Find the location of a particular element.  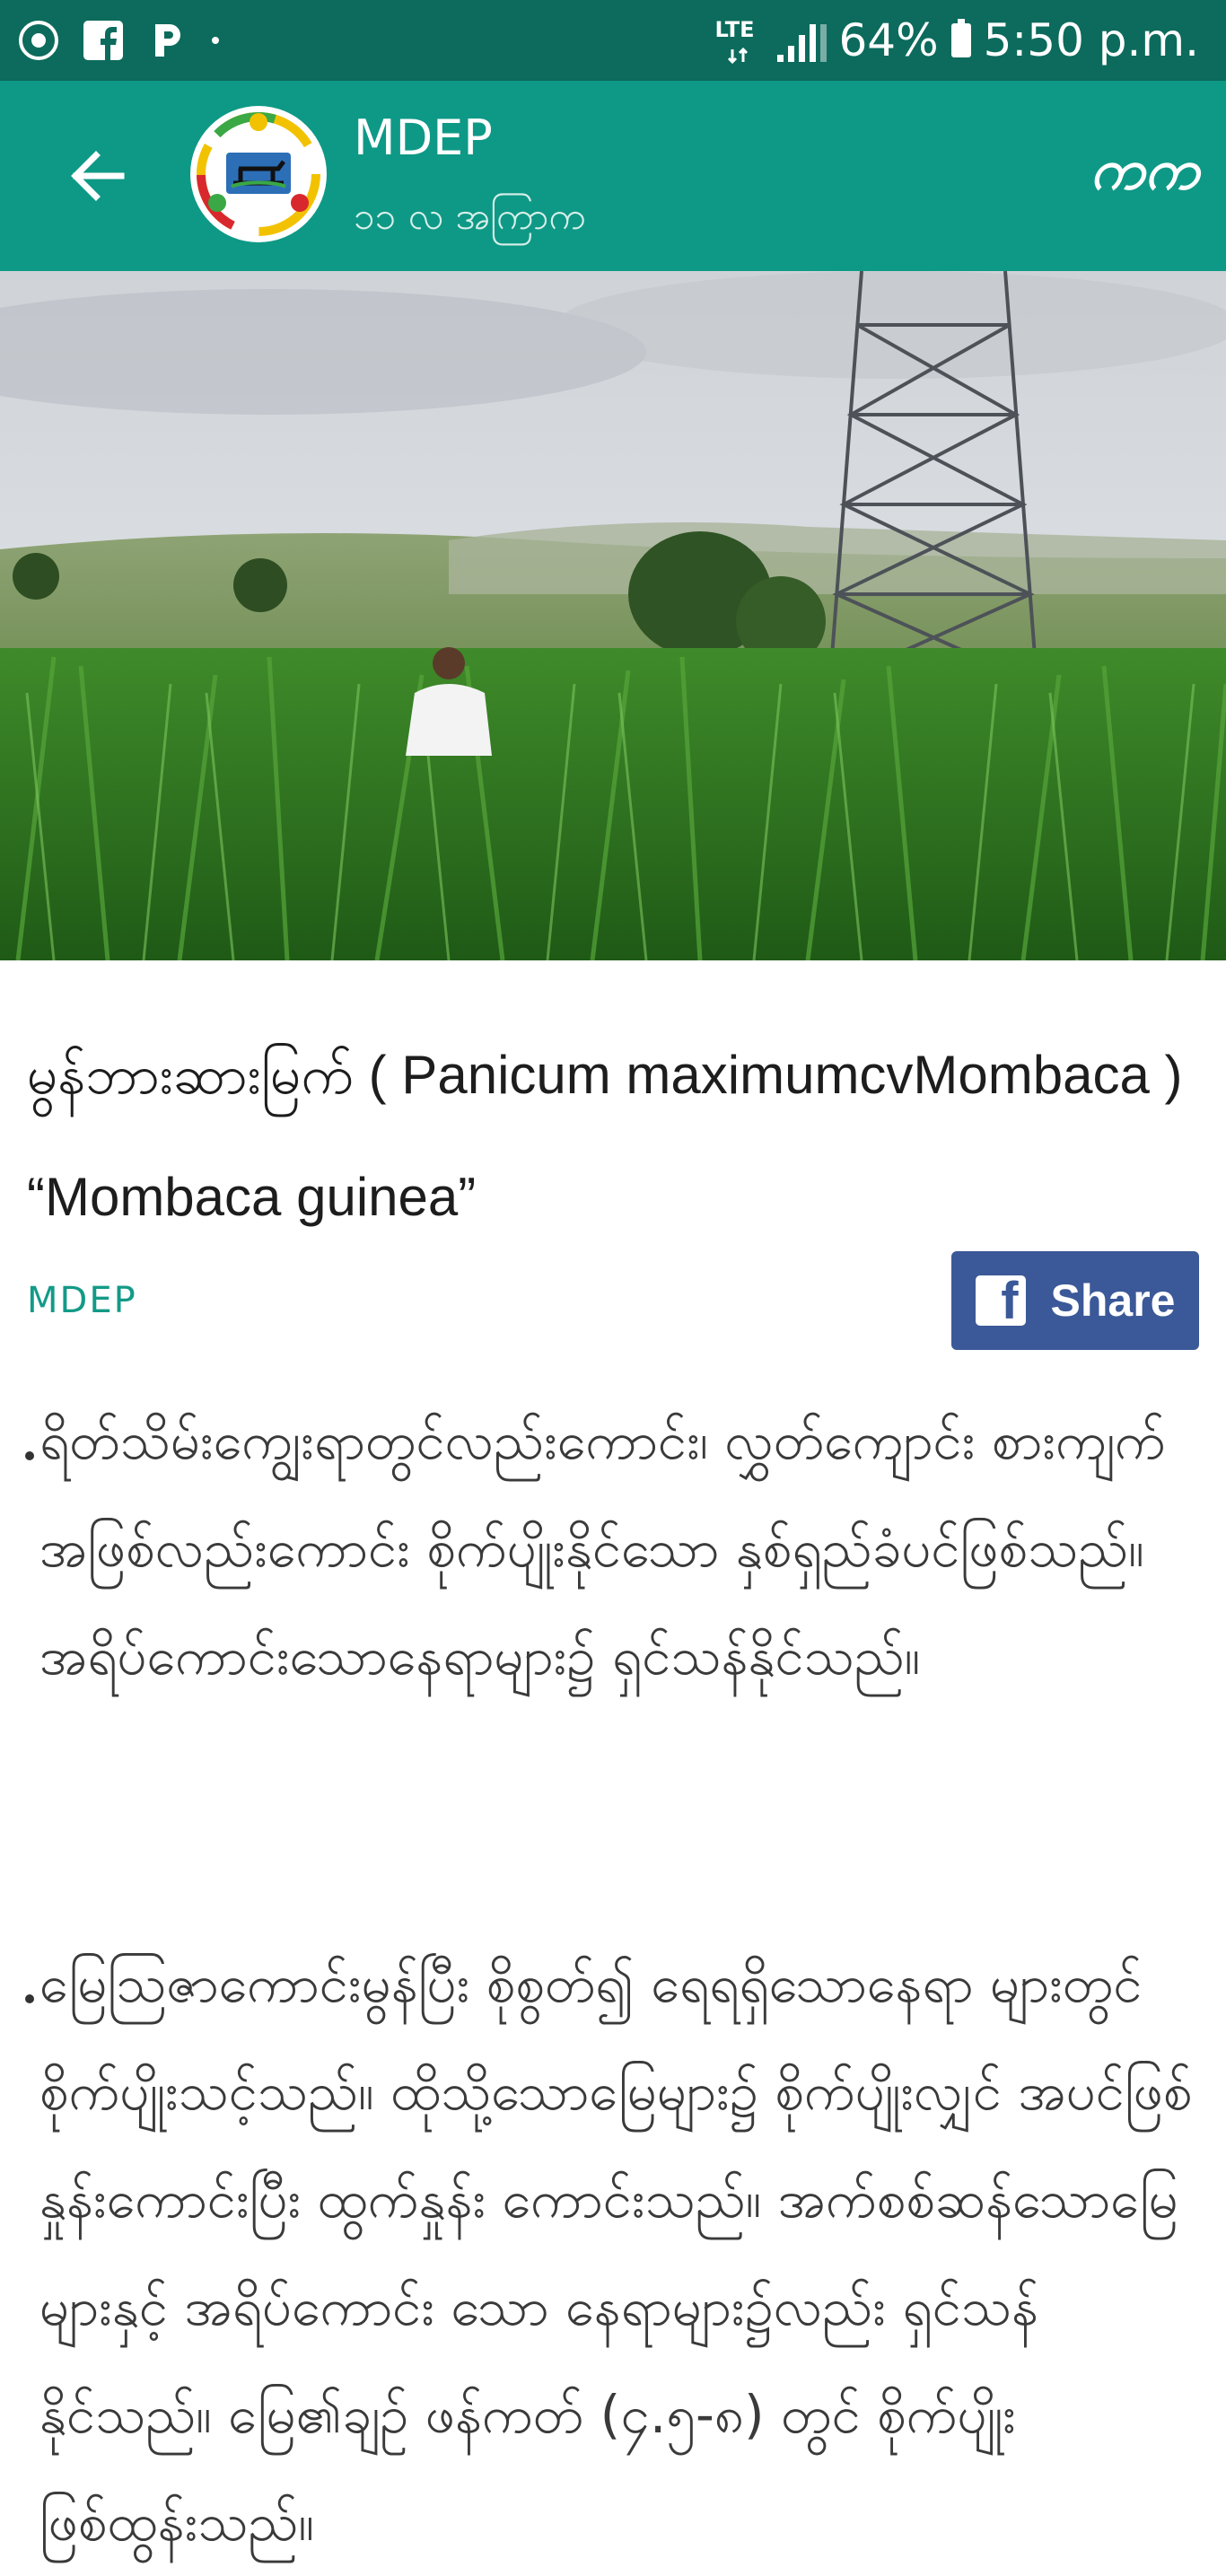

lte-icon: LTE is located at coordinates (740, 40).